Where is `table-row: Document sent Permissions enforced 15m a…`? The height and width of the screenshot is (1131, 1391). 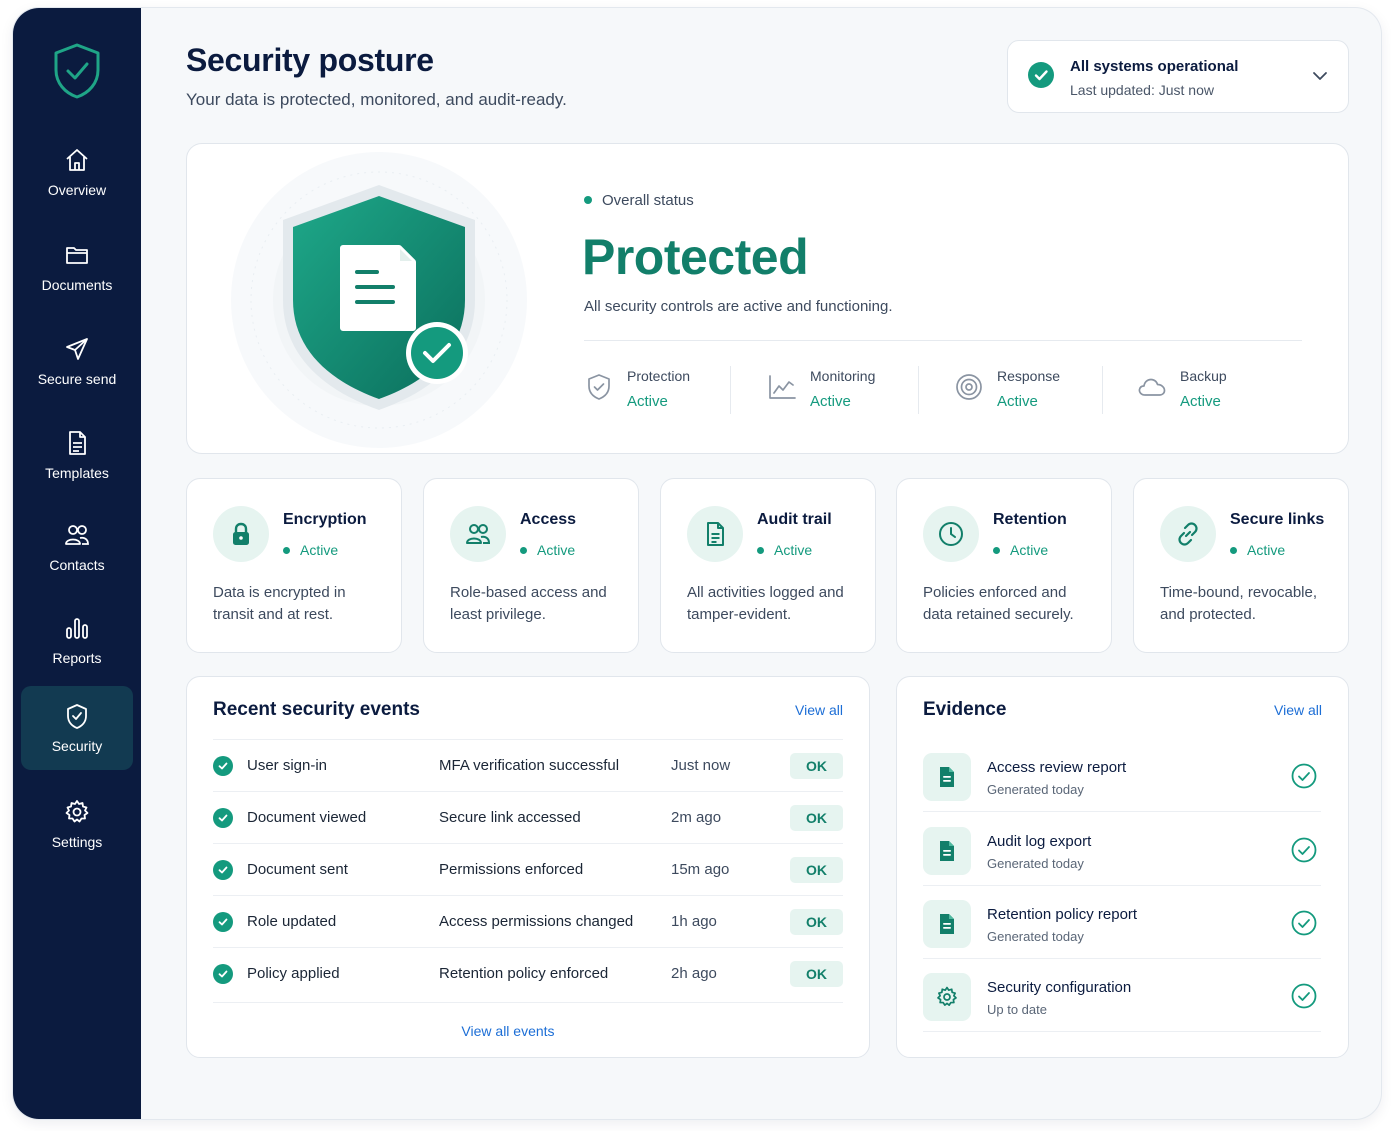
table-row: Document sent Permissions enforced 15m a… is located at coordinates (528, 869).